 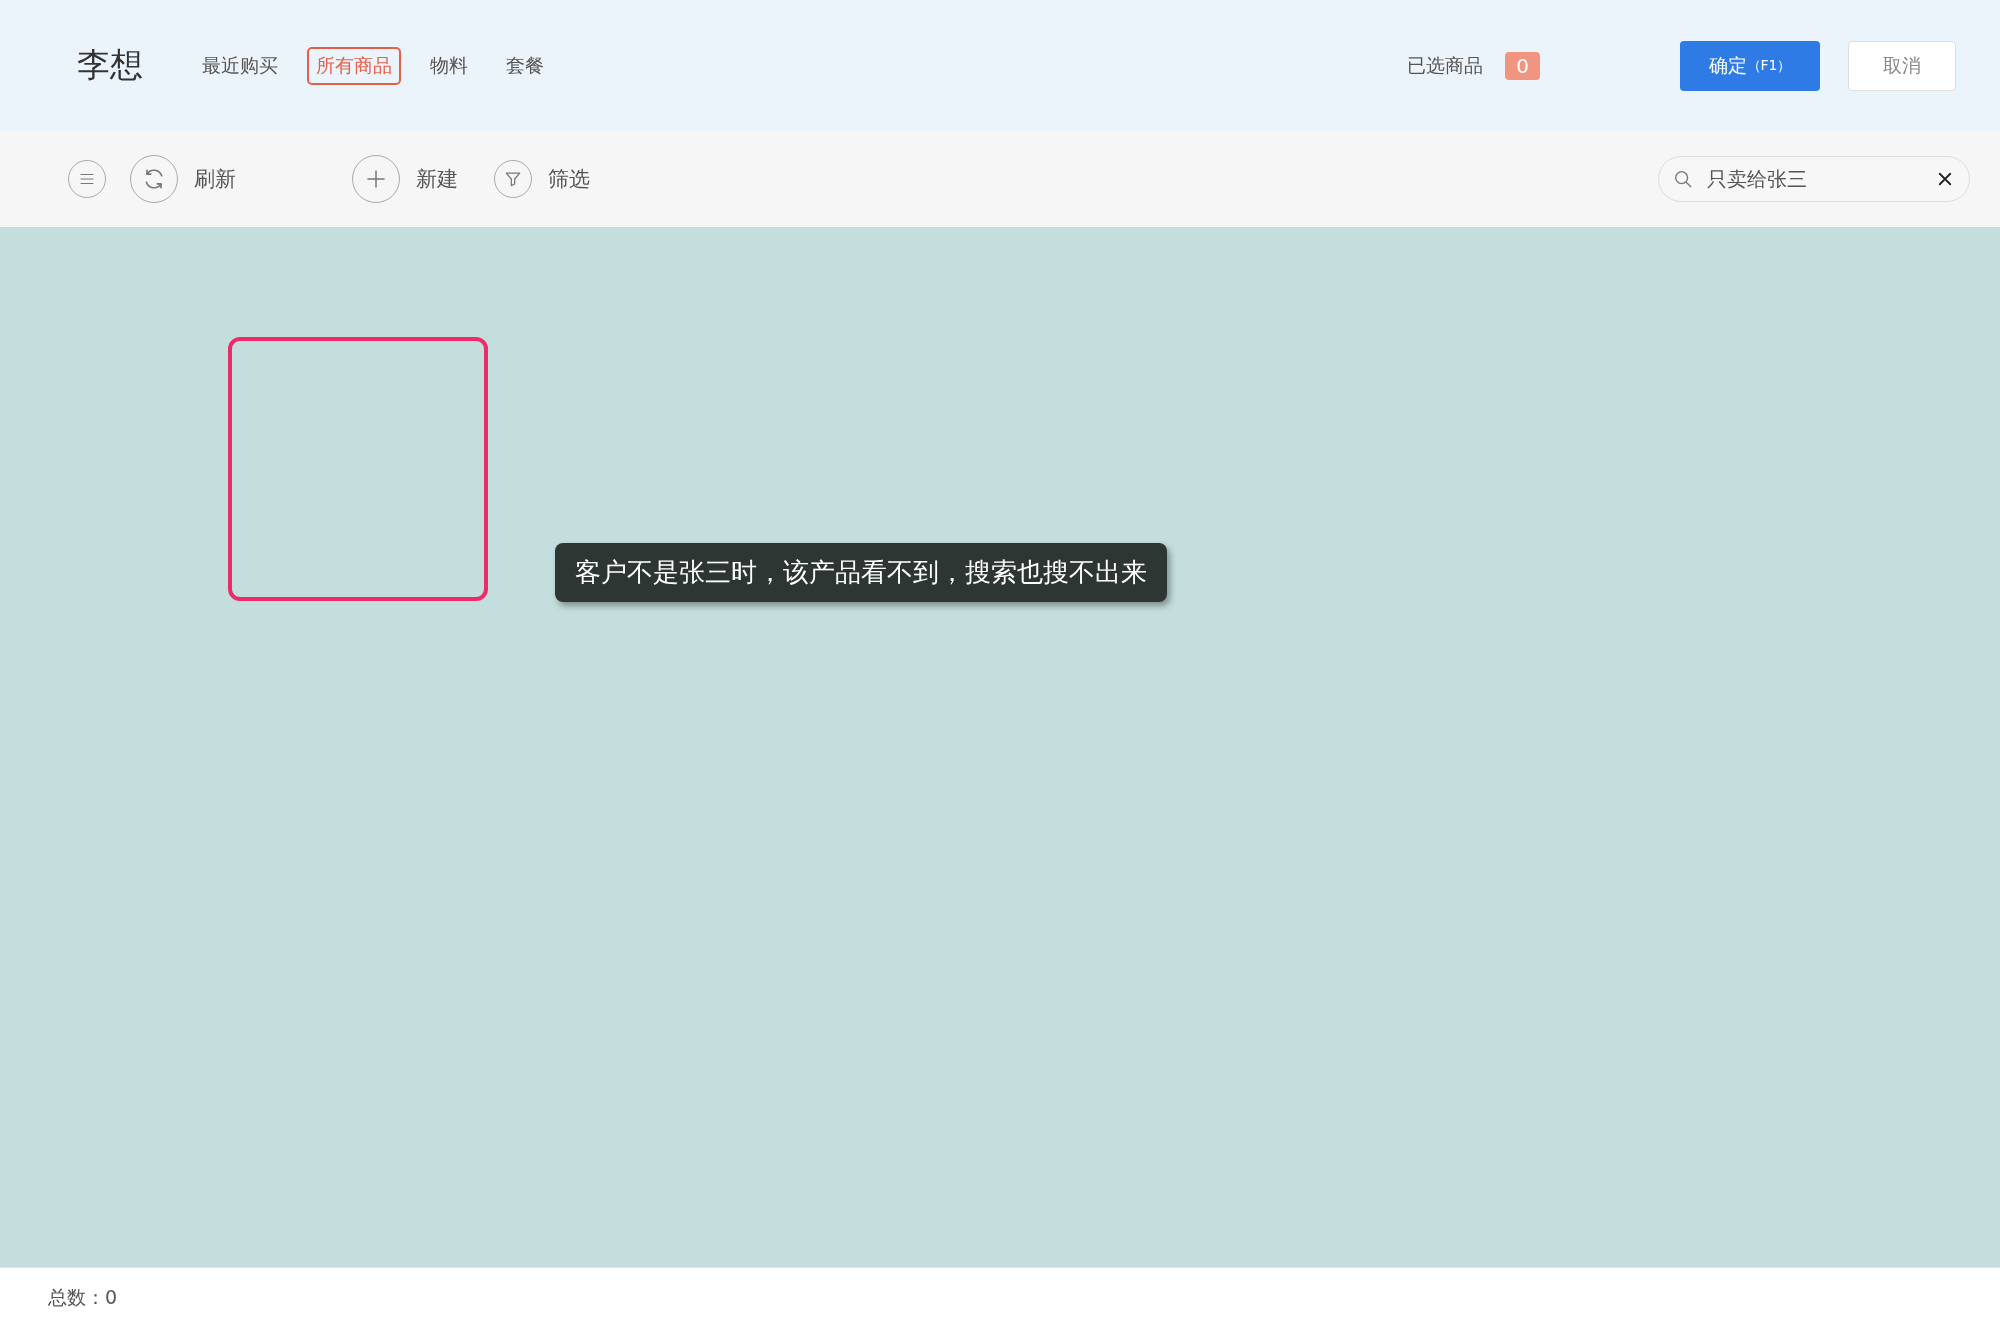 I want to click on total-count: 总数：0, so click(x=83, y=1297).